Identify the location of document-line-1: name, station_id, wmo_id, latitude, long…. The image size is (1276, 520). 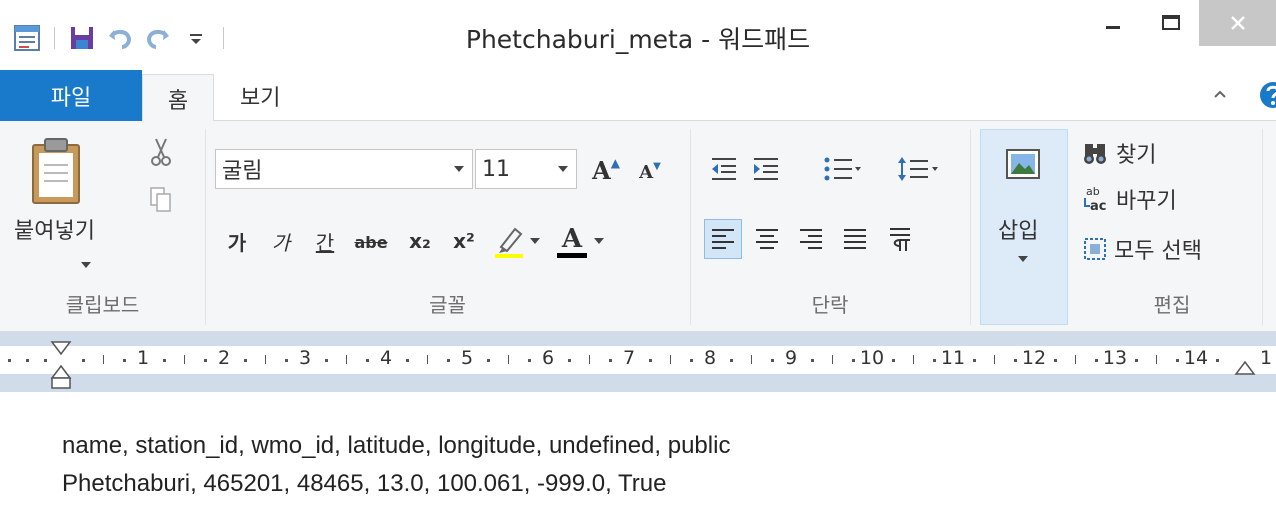
(396, 446).